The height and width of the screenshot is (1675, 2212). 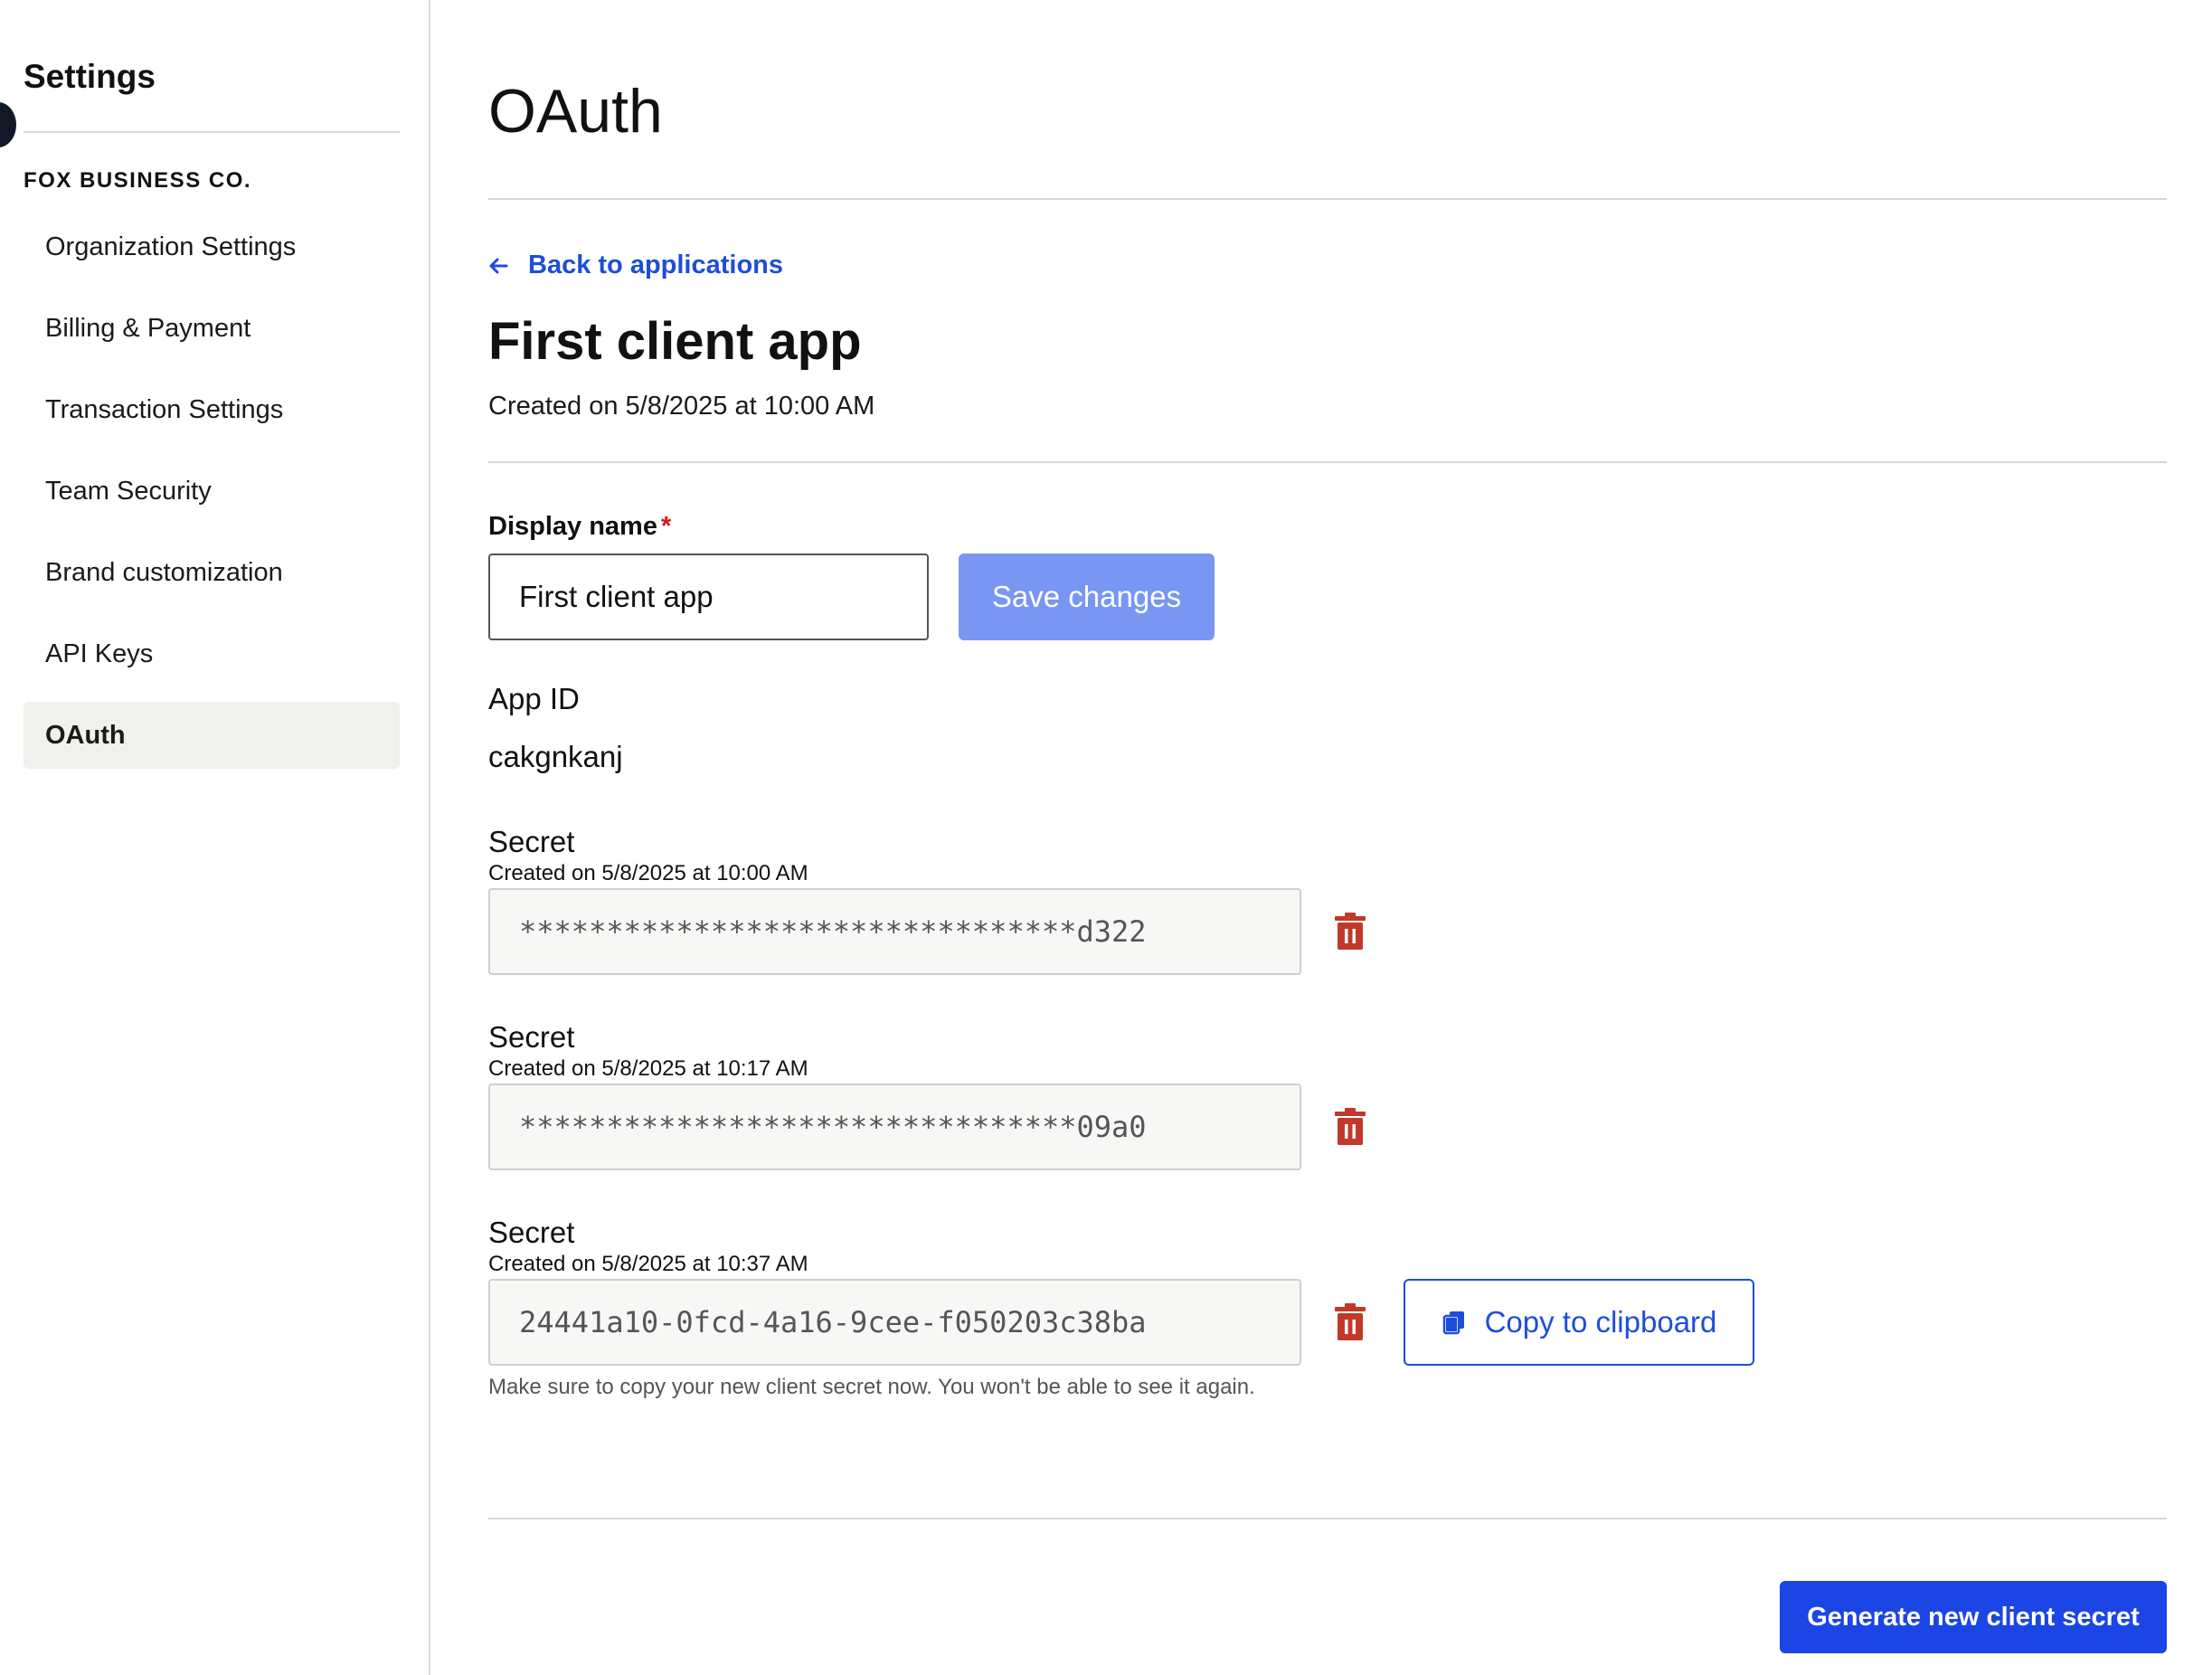 I want to click on sidebar-item-brand-customization: Brand customization, so click(x=212, y=572).